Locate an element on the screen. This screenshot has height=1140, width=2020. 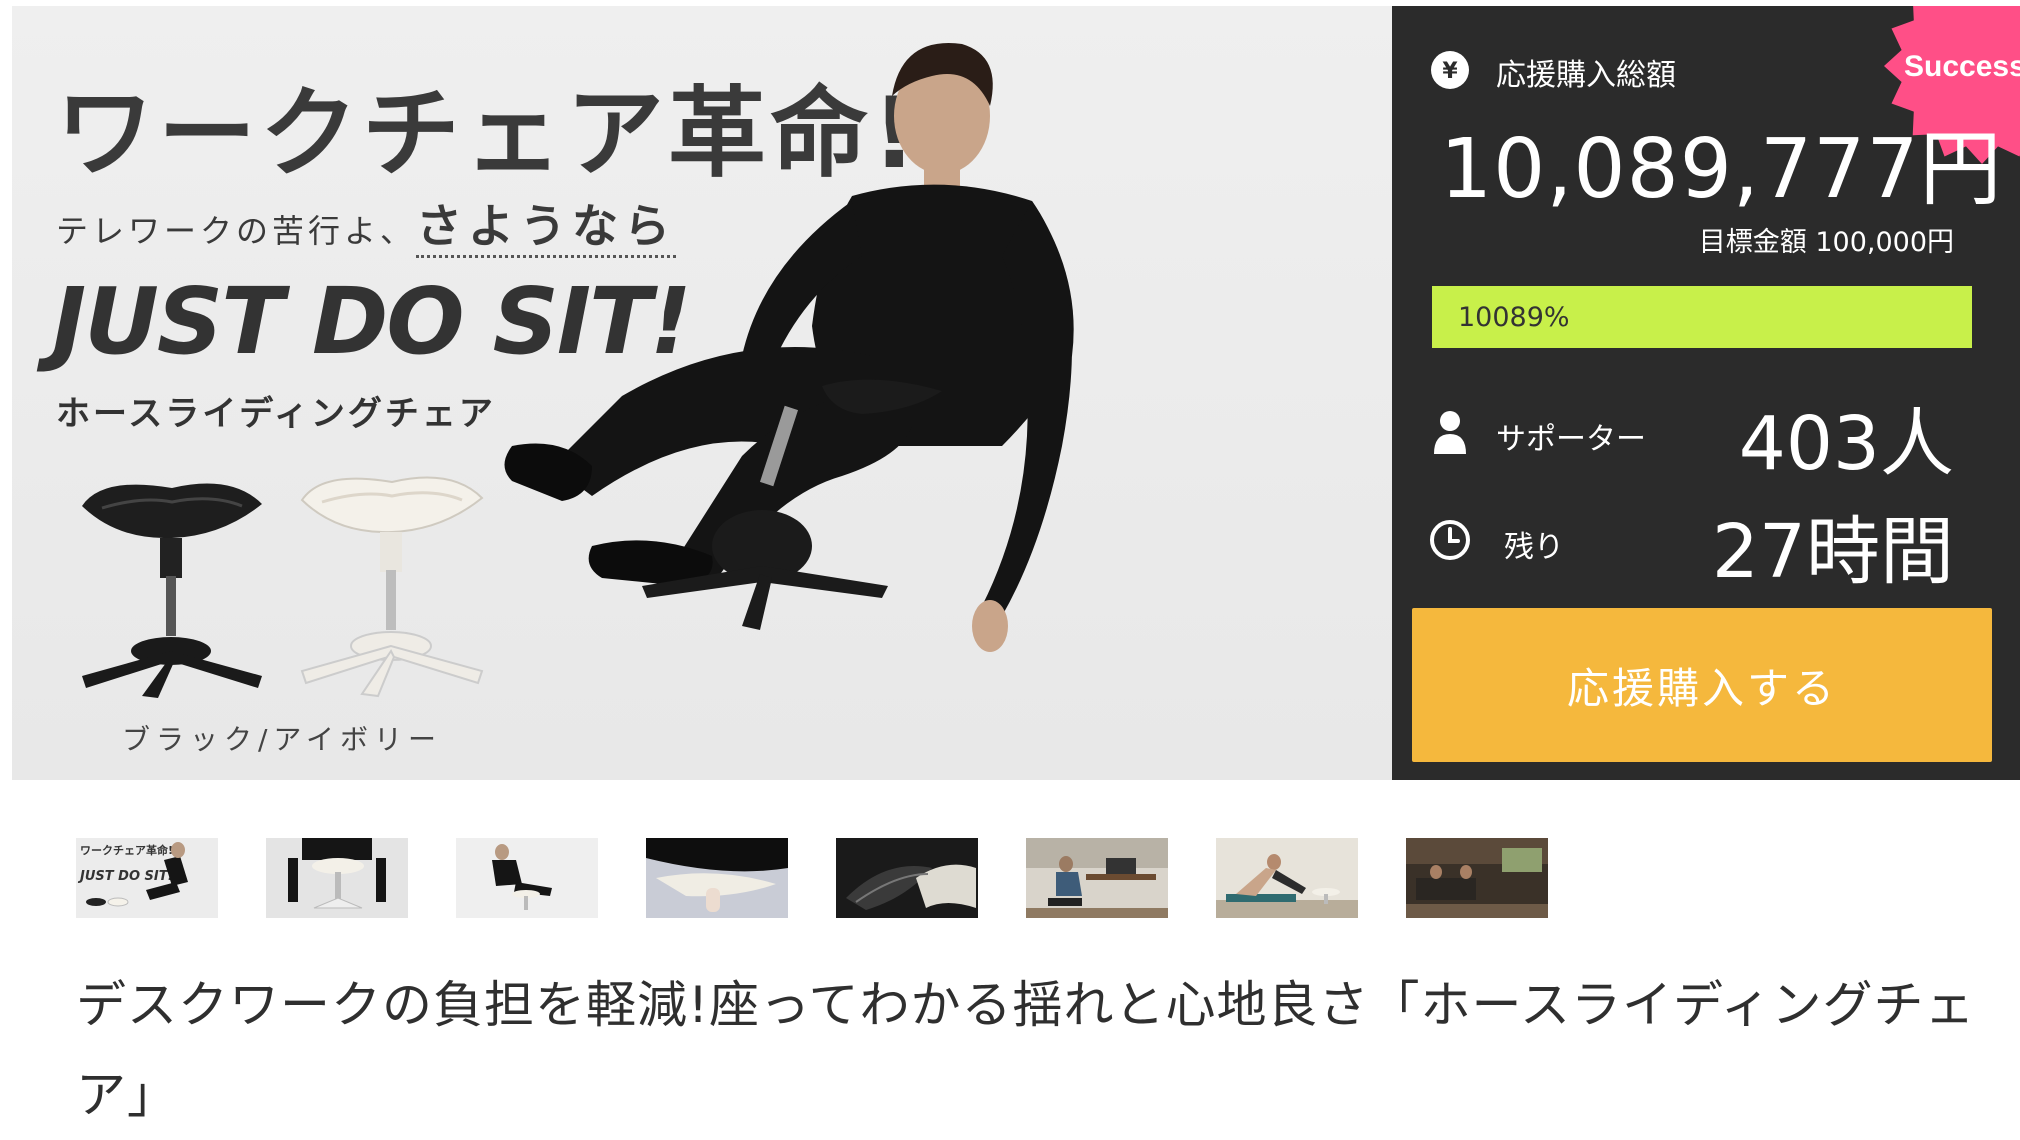
thumbnail-hero-slogan: JUST DO SIT! is located at coordinates (125, 876).